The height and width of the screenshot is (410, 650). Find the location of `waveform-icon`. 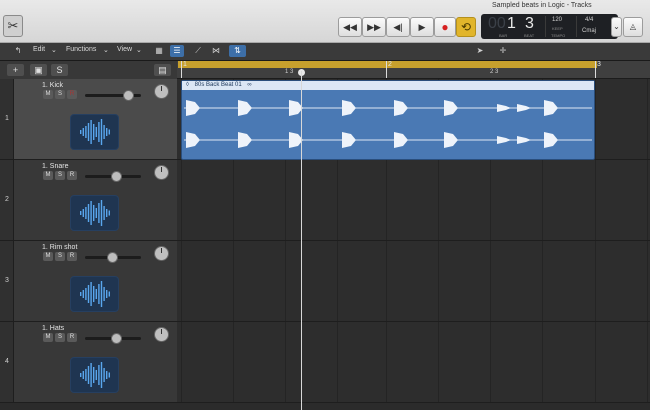

waveform-icon is located at coordinates (94, 132).